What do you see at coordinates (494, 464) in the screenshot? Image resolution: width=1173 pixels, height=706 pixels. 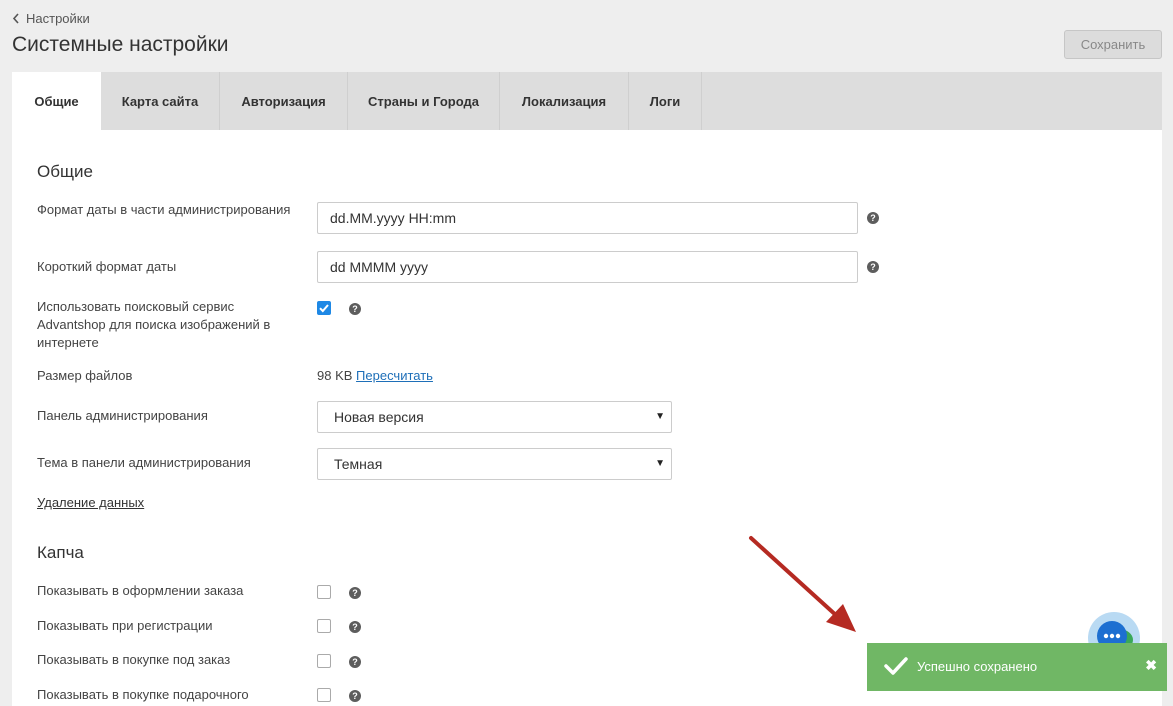 I see `admin-theme-select: Темная ▼` at bounding box center [494, 464].